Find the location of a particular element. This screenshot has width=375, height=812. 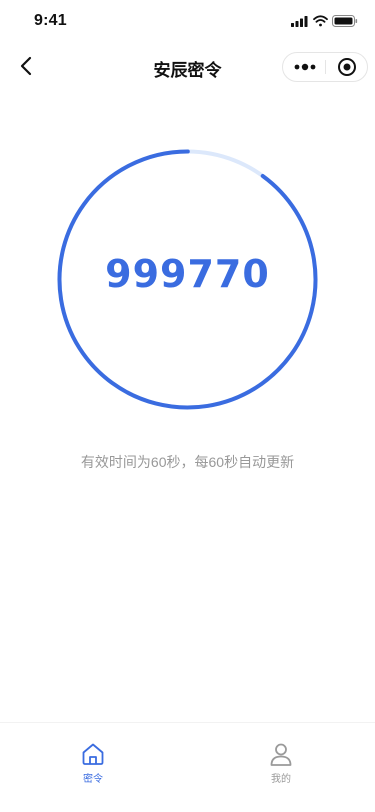

tab-mine-label: 我的 is located at coordinates (281, 779).